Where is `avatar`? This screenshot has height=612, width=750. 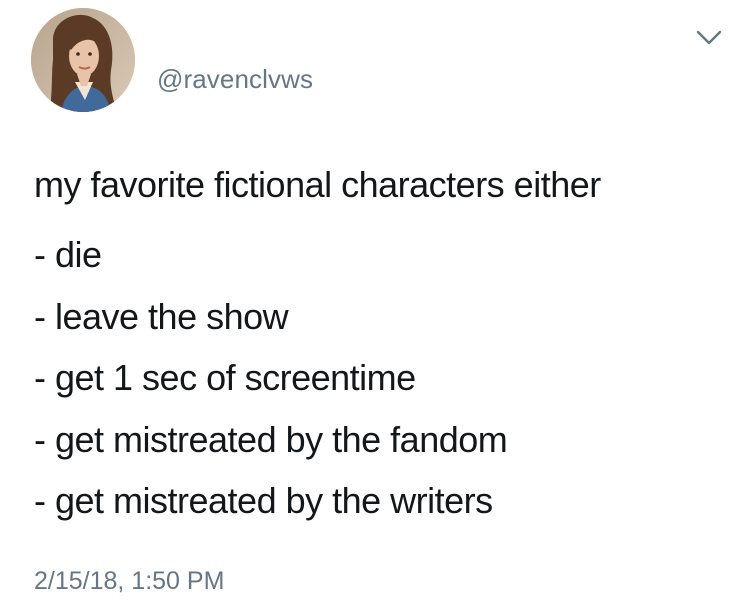 avatar is located at coordinates (83, 60).